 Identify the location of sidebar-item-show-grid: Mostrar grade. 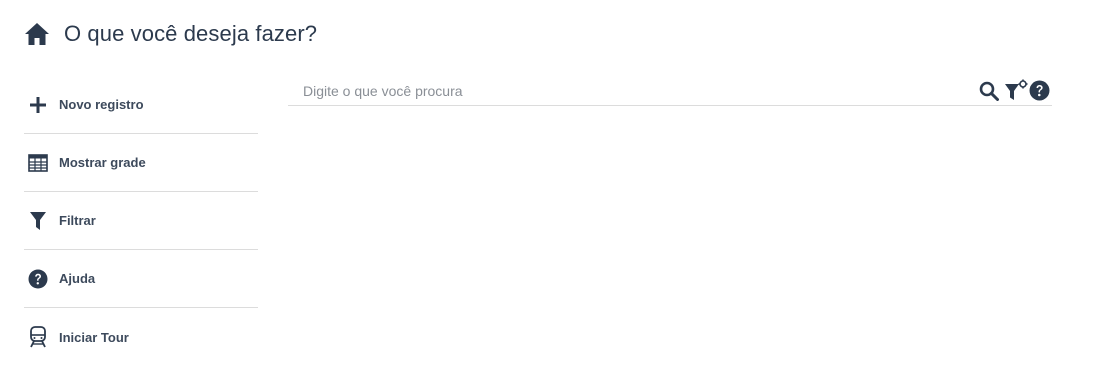
(141, 163).